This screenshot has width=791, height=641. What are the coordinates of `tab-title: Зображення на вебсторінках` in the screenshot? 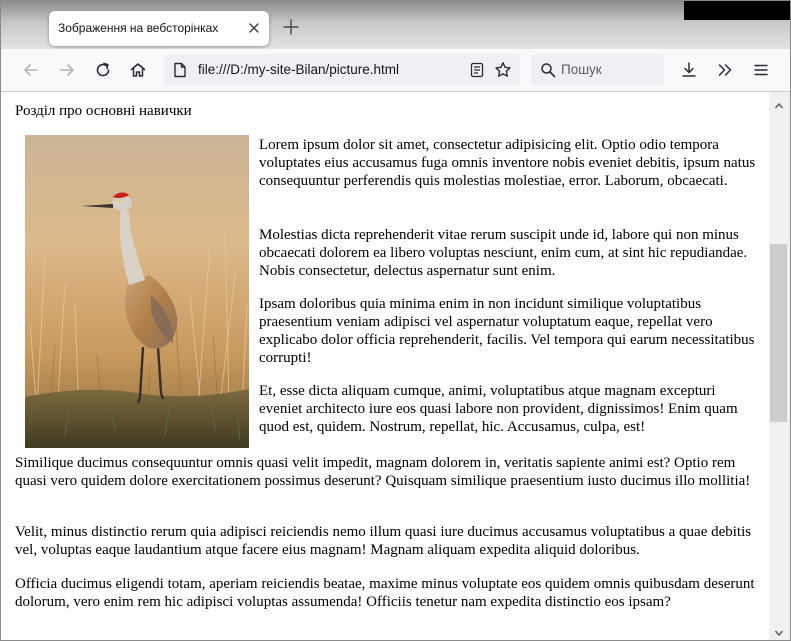 It's located at (138, 28).